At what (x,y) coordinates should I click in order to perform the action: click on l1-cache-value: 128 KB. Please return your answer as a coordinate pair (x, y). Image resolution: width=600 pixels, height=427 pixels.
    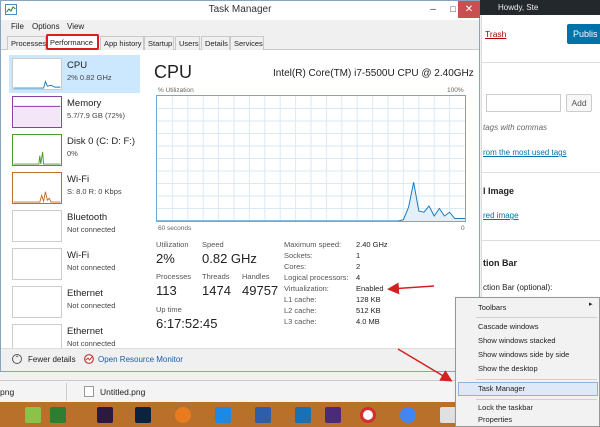
    Looking at the image, I should click on (368, 299).